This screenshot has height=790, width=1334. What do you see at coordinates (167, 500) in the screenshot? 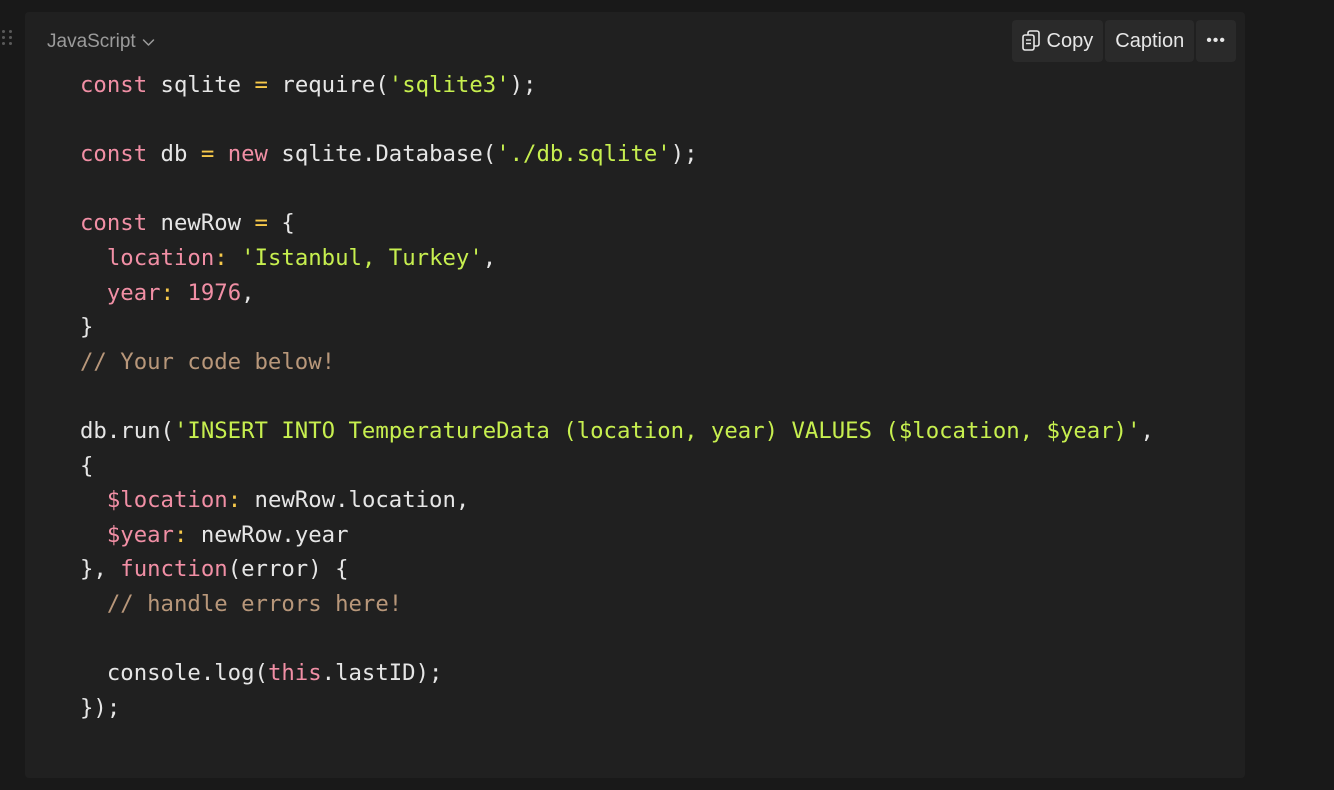
I see `code-token: $location` at bounding box center [167, 500].